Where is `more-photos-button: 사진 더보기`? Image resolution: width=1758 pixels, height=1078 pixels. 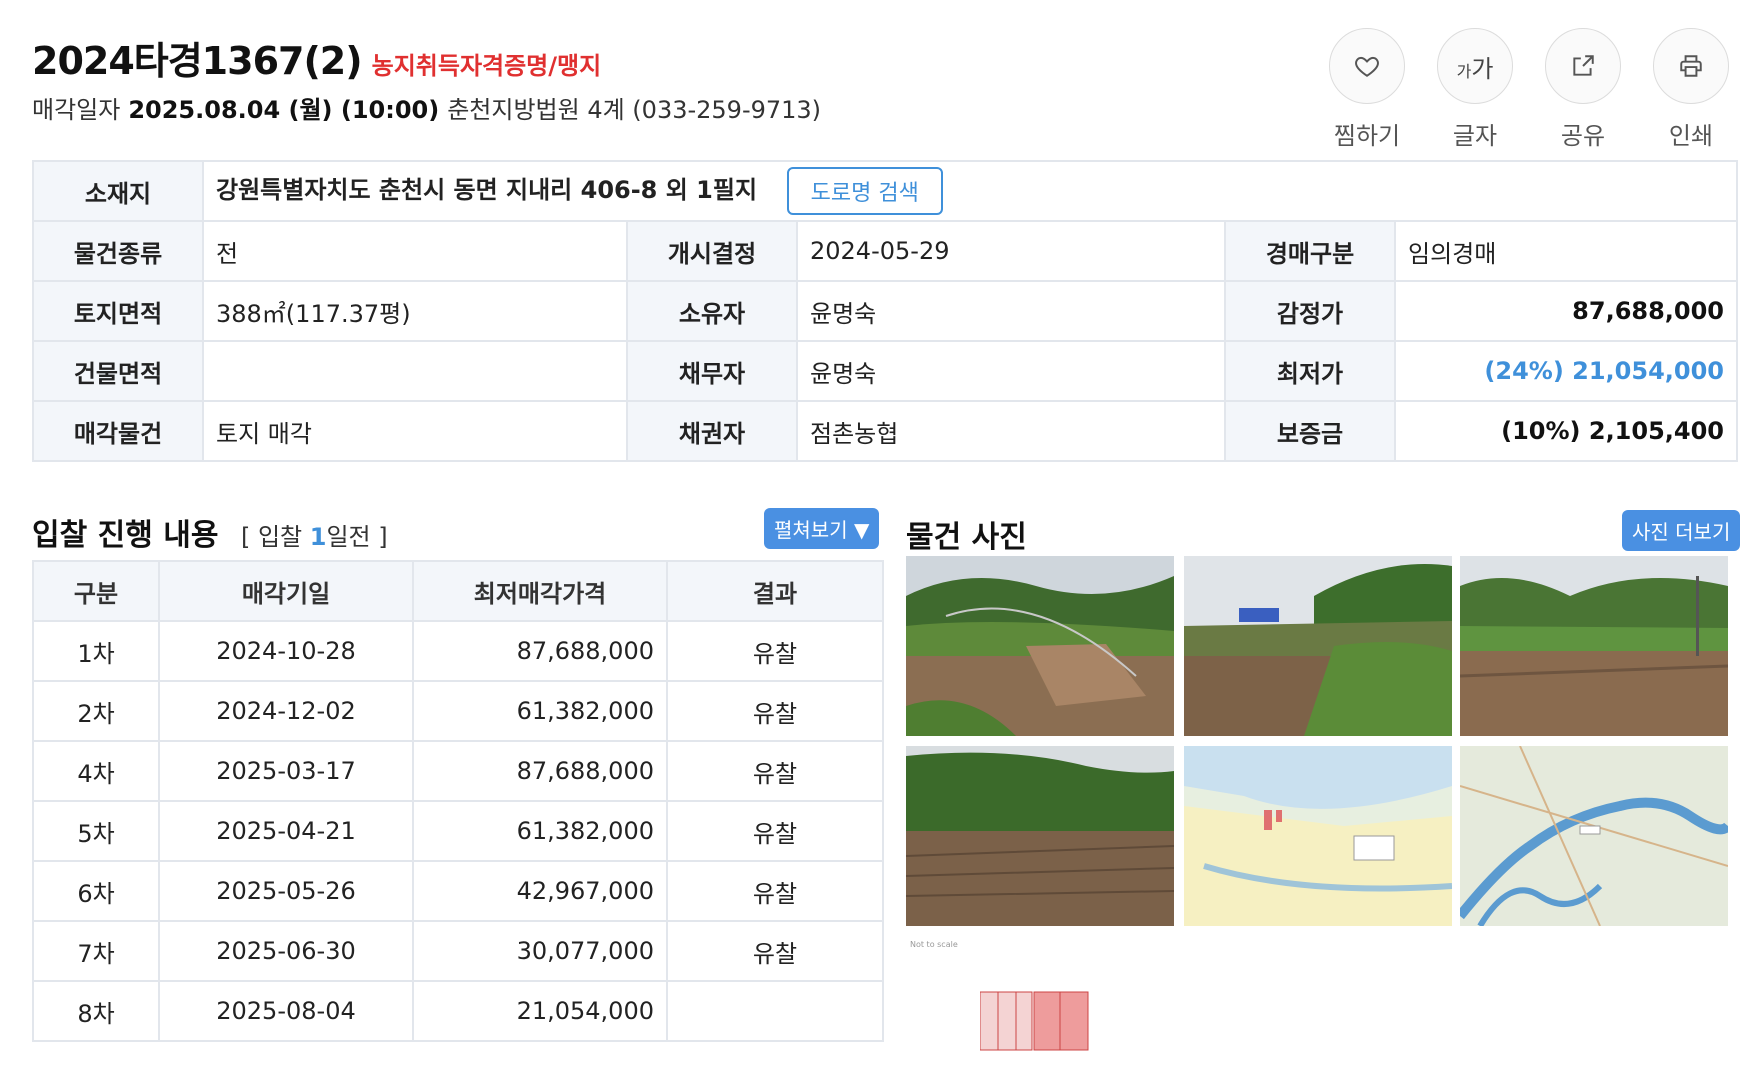
more-photos-button: 사진 더보기 is located at coordinates (1681, 530).